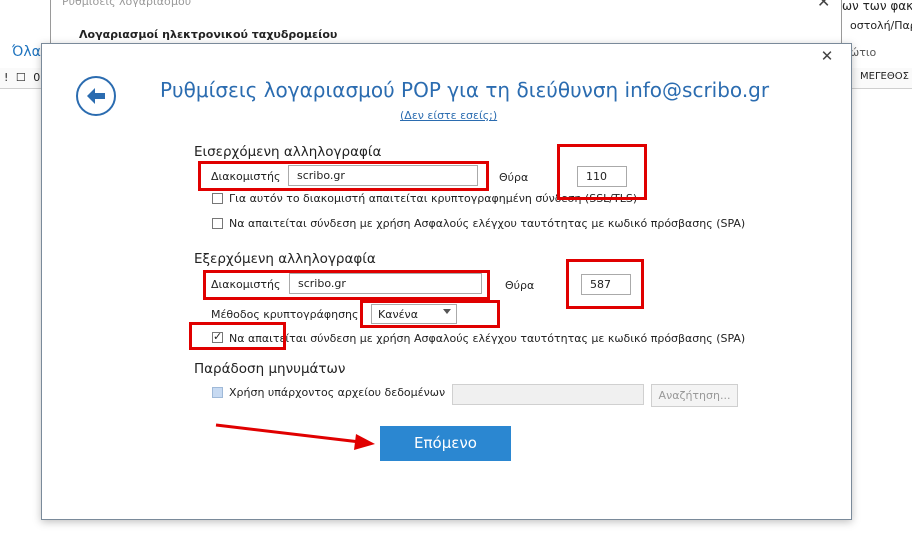 This screenshot has width=912, height=552. What do you see at coordinates (127, 4) in the screenshot?
I see `account-settings-title: Ρυθμίσεις λογαριασμού` at bounding box center [127, 4].